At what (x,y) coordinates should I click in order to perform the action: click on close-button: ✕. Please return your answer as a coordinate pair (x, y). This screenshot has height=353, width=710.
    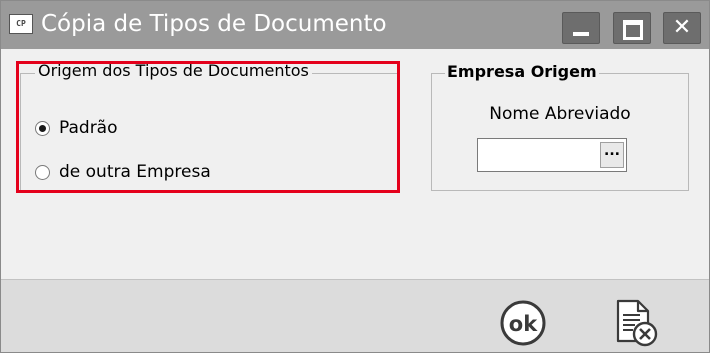
    Looking at the image, I should click on (682, 28).